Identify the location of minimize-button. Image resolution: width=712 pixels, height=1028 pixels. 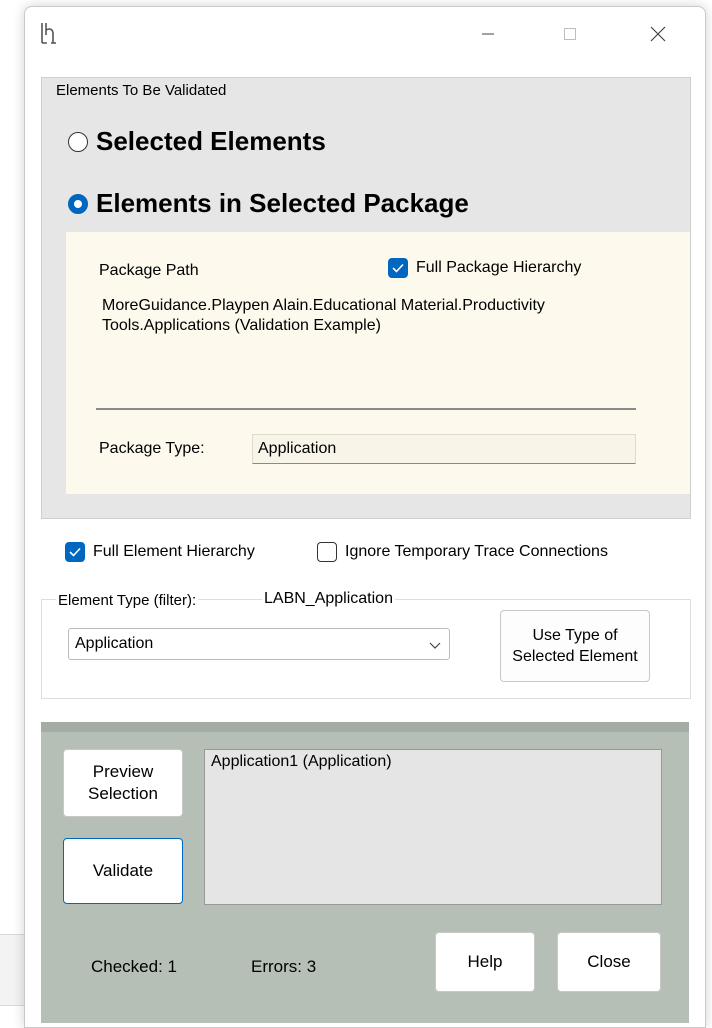
(488, 34).